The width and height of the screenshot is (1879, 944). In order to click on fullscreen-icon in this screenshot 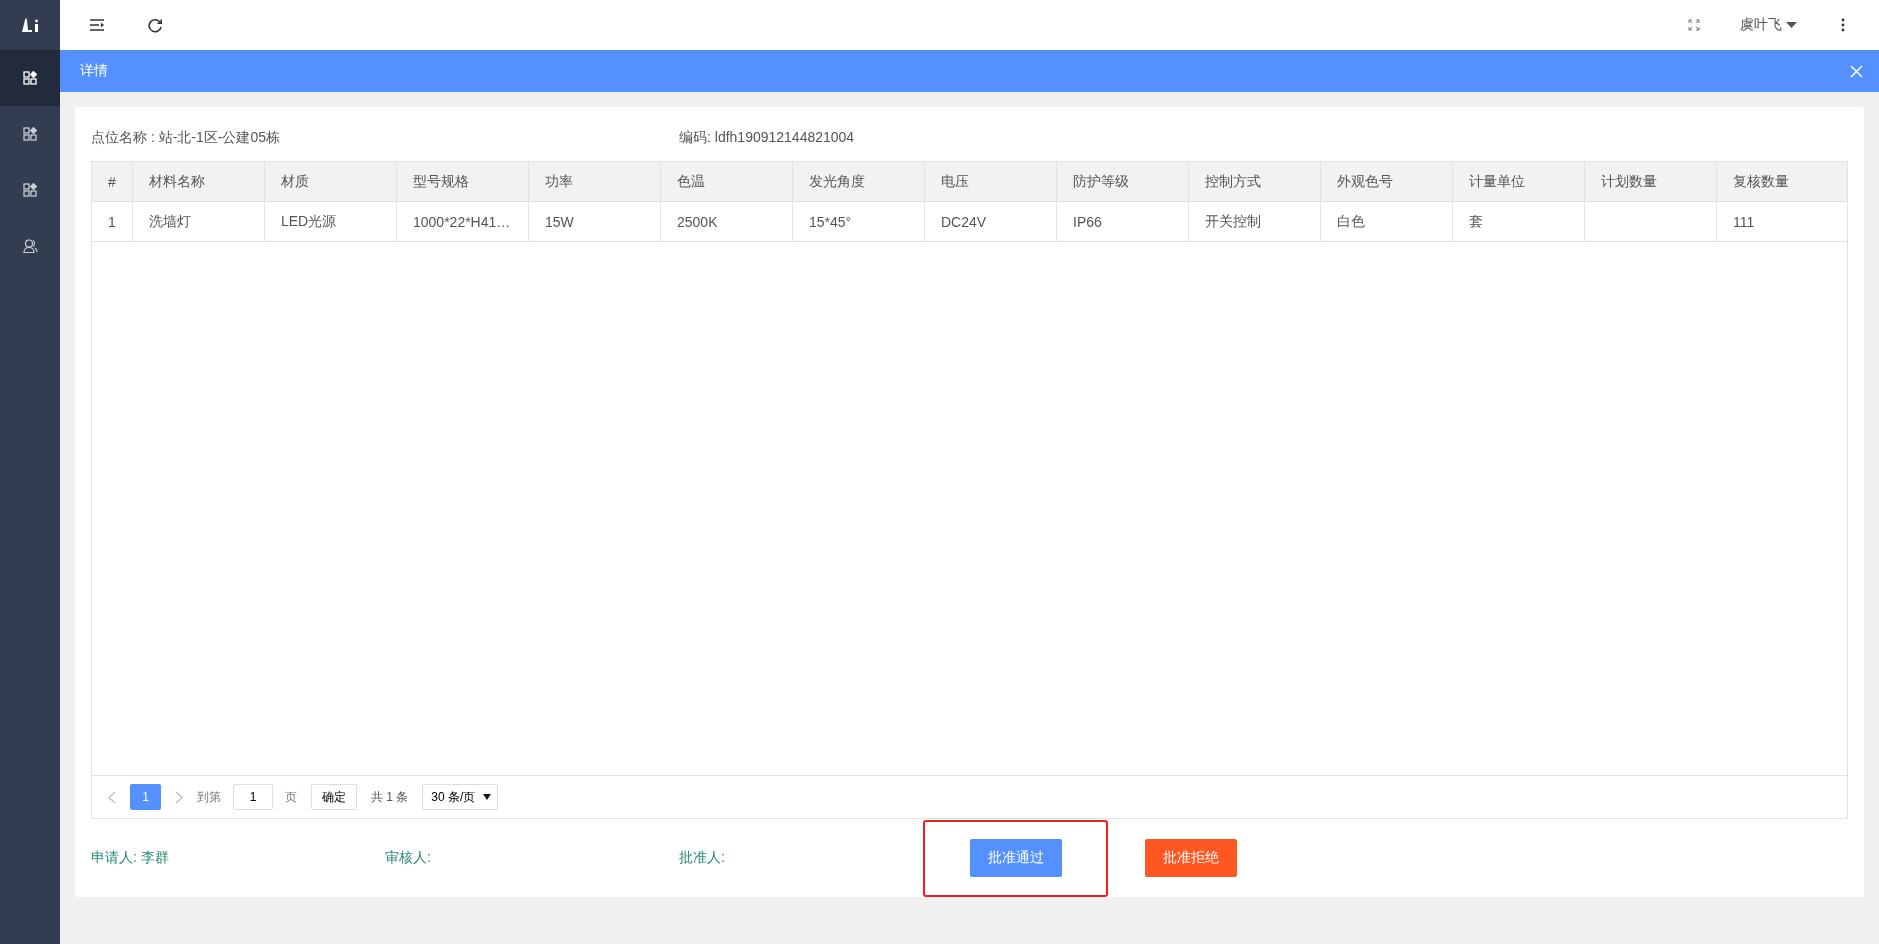, I will do `click(1694, 25)`.